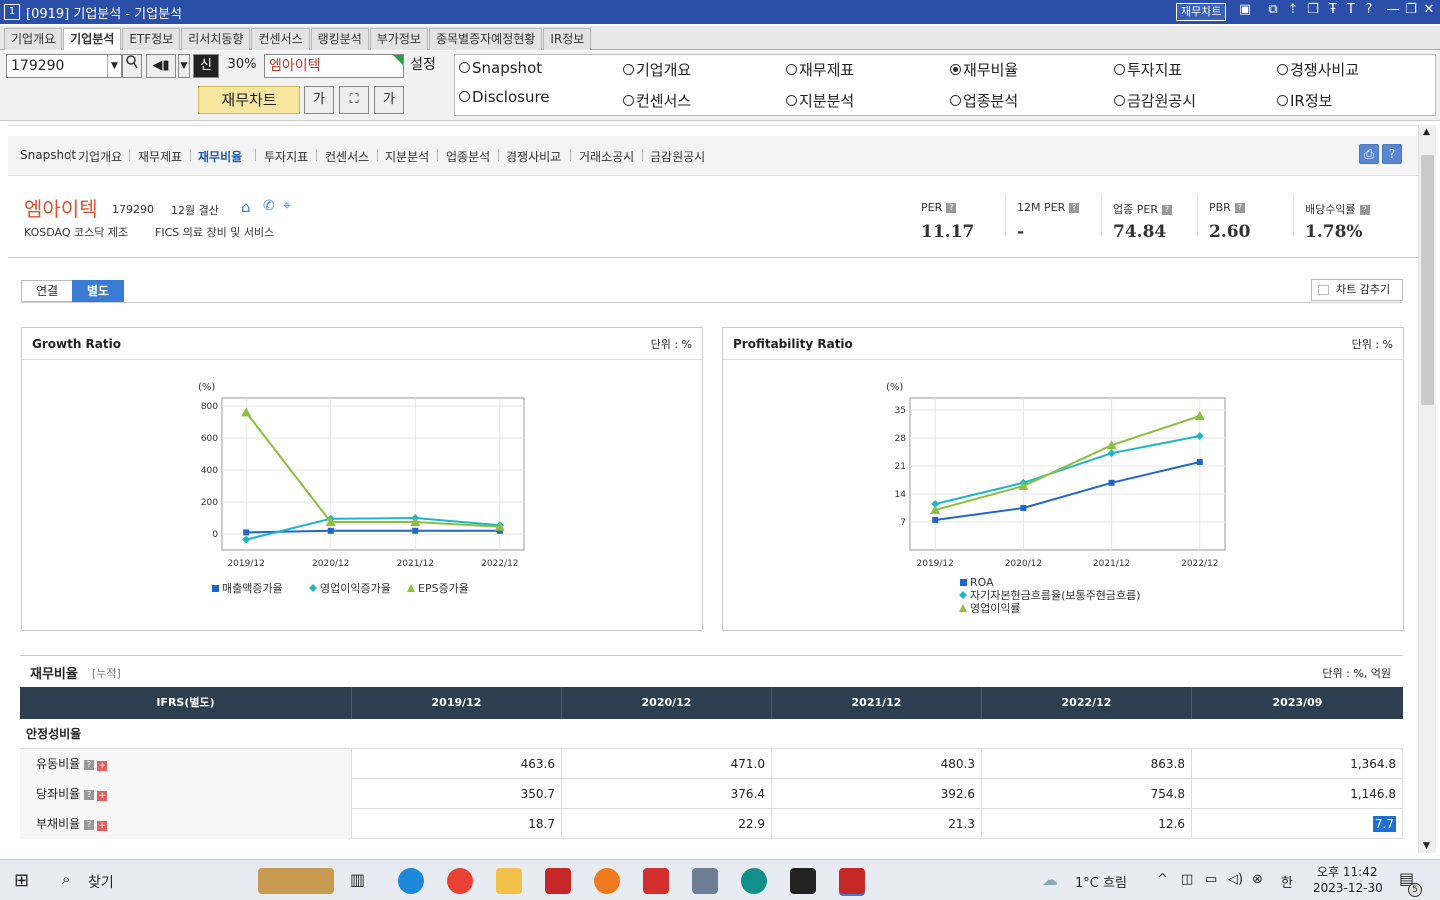 The height and width of the screenshot is (900, 1440). I want to click on subnav-snapshot: Snapshot, so click(48, 155).